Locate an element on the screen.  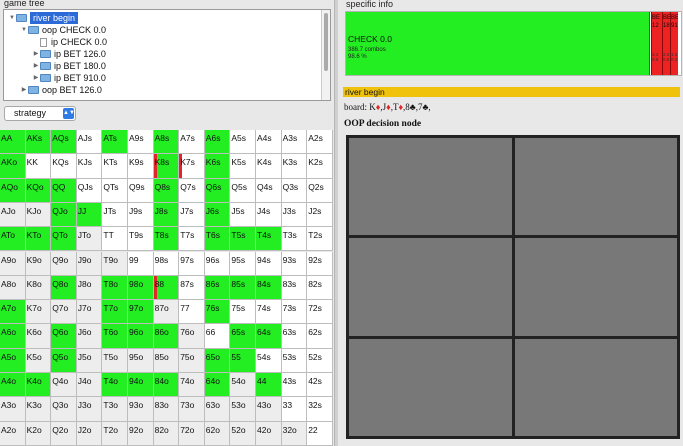
hand-cell: 53s is located at coordinates (294, 360).